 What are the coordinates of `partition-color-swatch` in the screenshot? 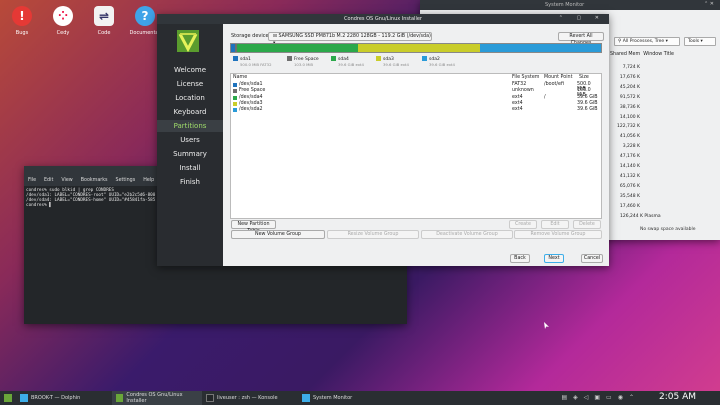 It's located at (235, 85).